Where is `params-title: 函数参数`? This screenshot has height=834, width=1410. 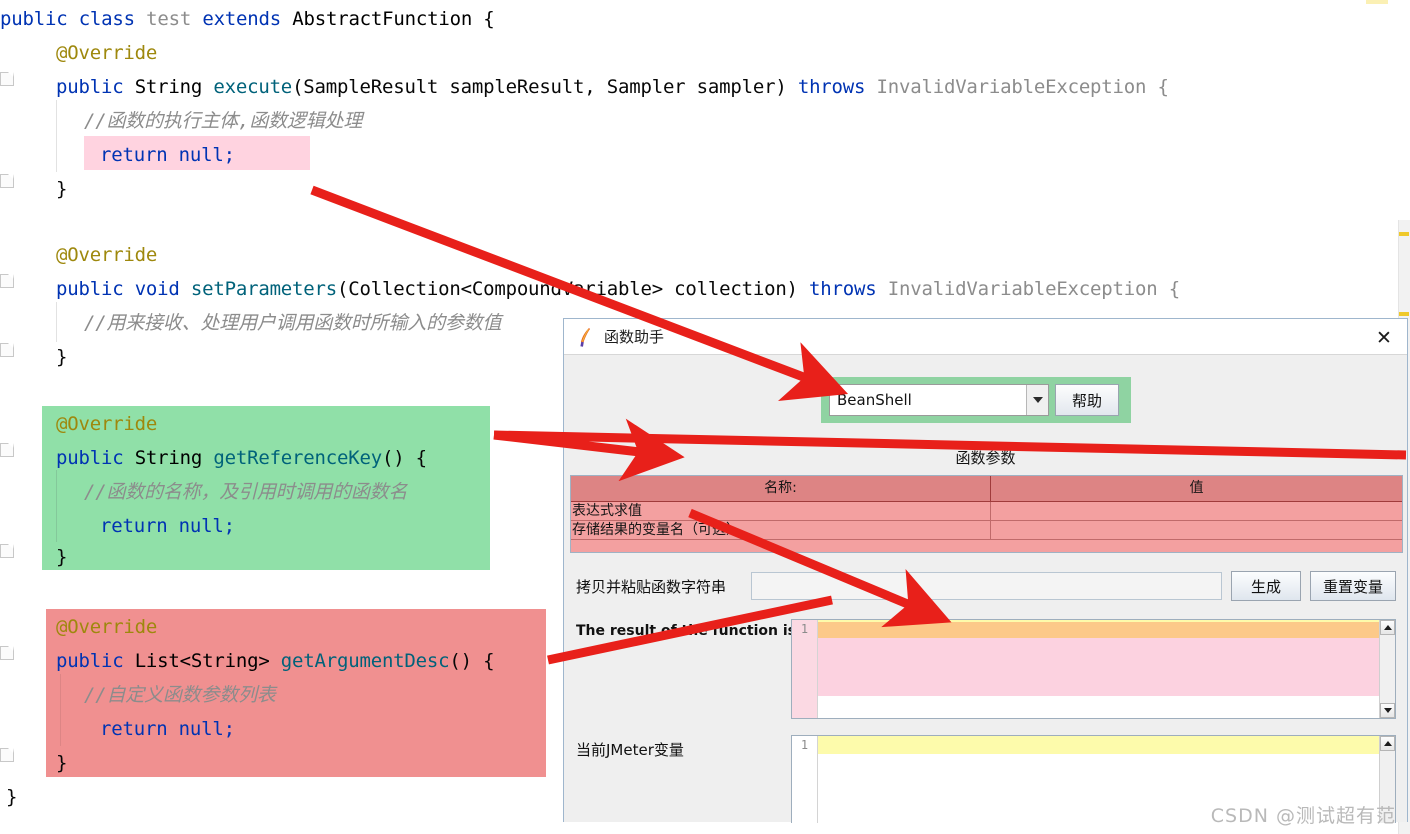
params-title: 函数参数 is located at coordinates (985, 458).